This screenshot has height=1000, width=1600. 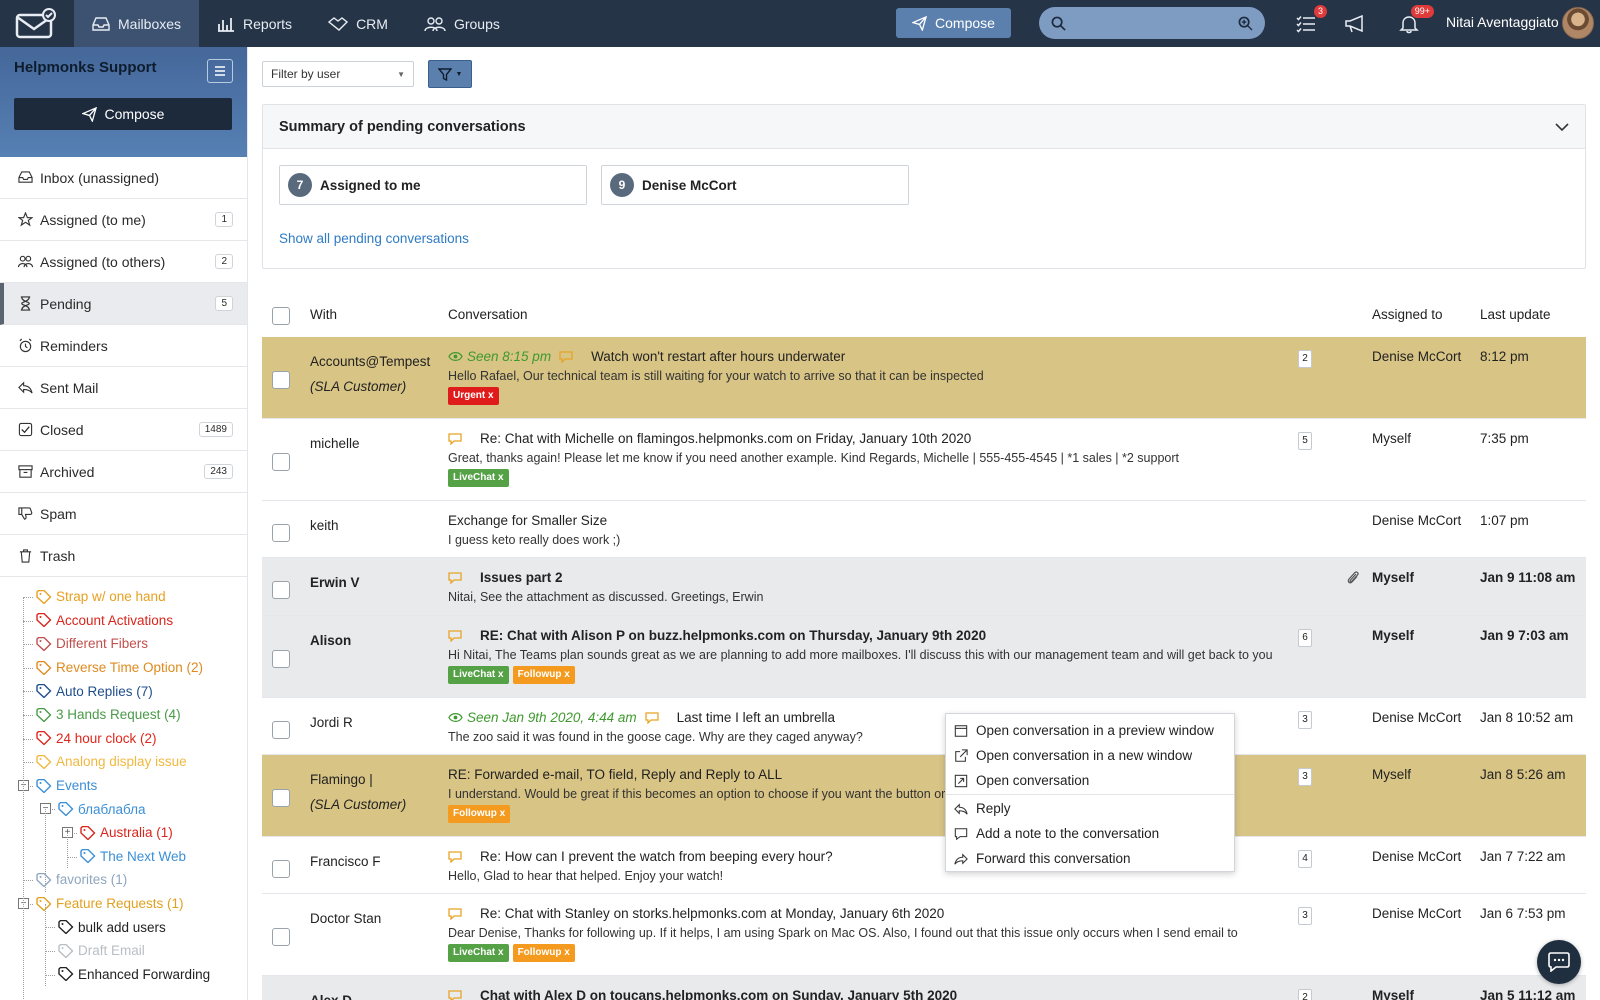 I want to click on sidebar-item-trash: Trash, so click(x=123, y=556).